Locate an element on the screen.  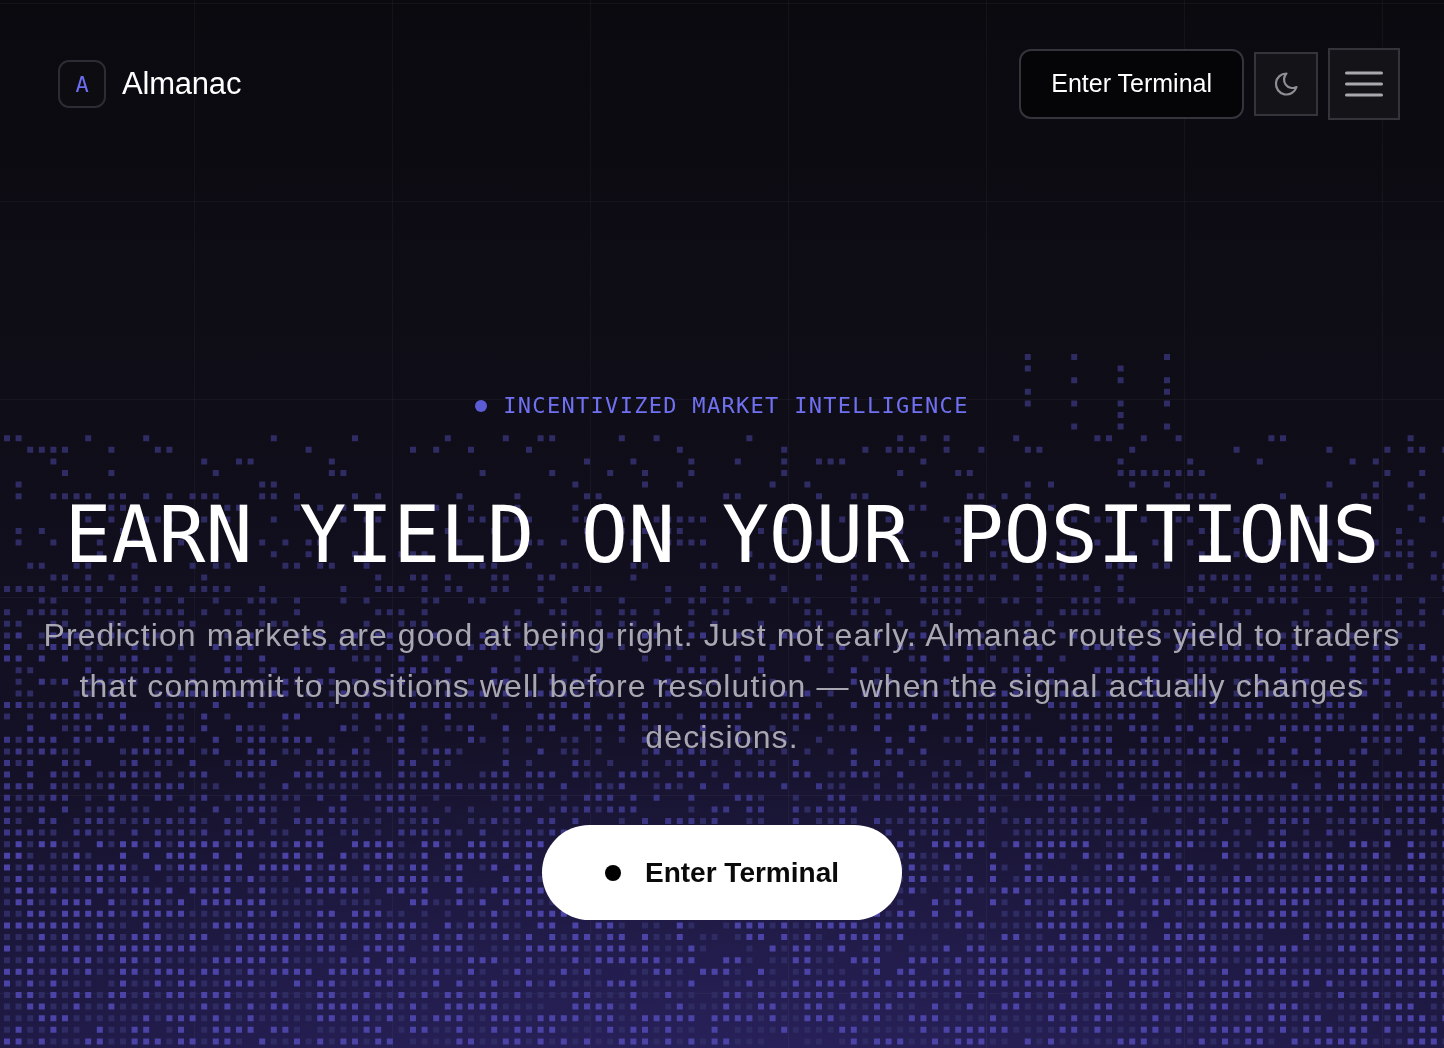
logo-badge: A is located at coordinates (82, 84).